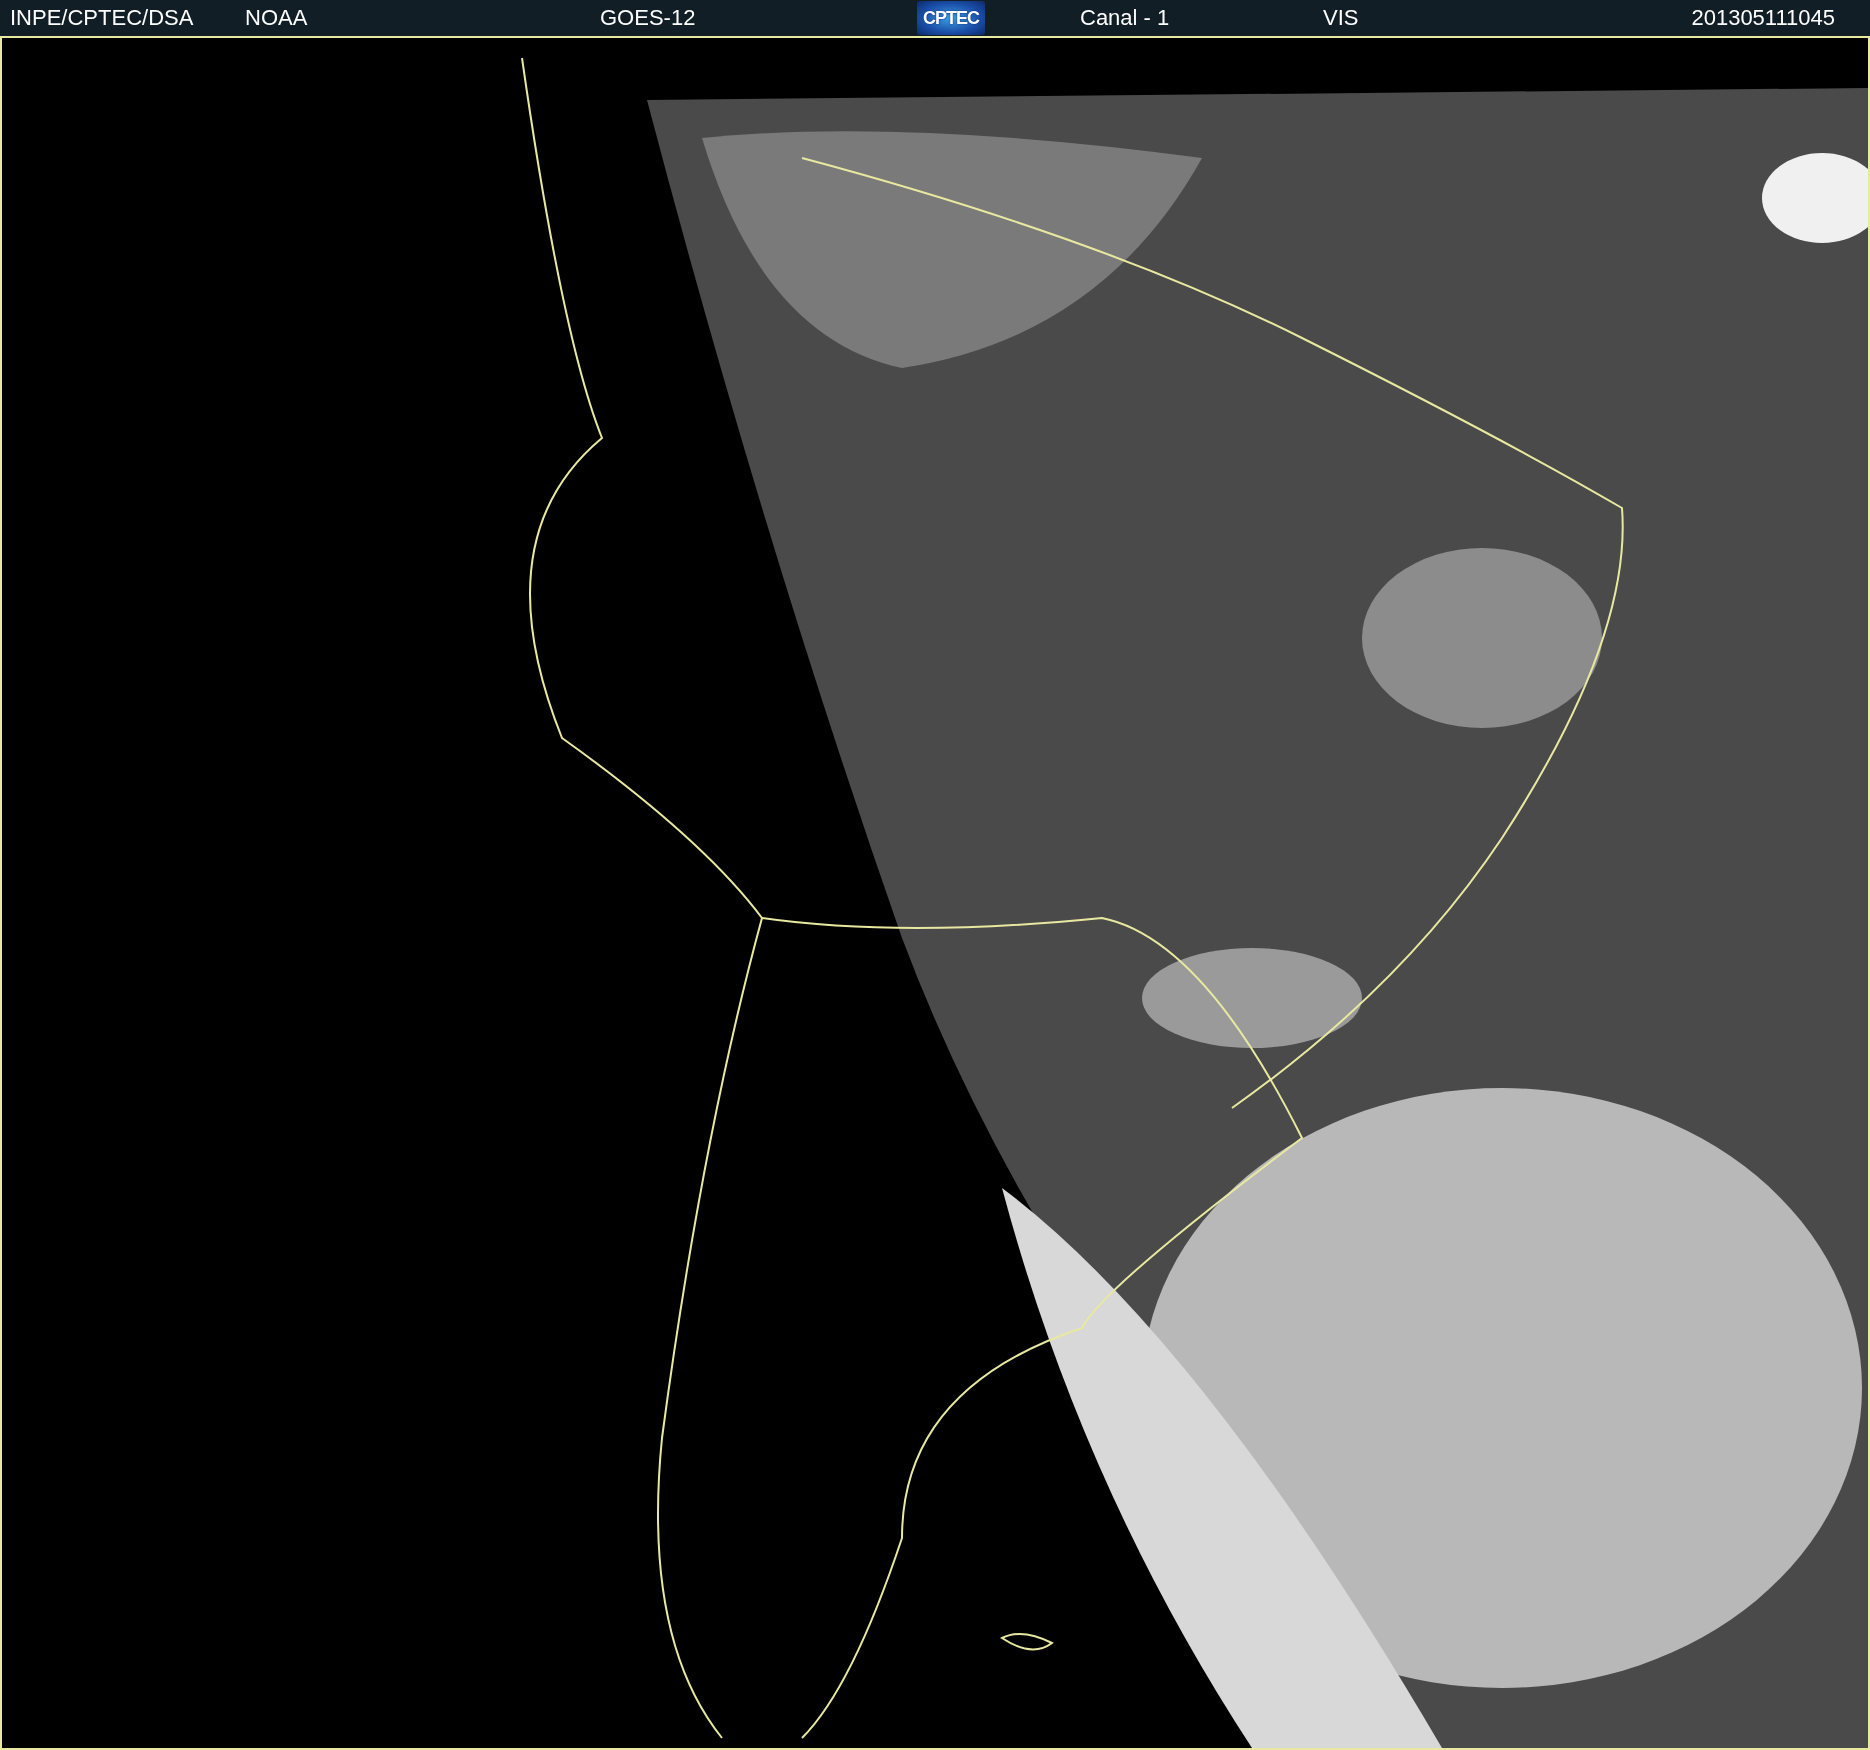  Describe the element at coordinates (277, 18) in the screenshot. I see `header-label: NOAA` at that location.